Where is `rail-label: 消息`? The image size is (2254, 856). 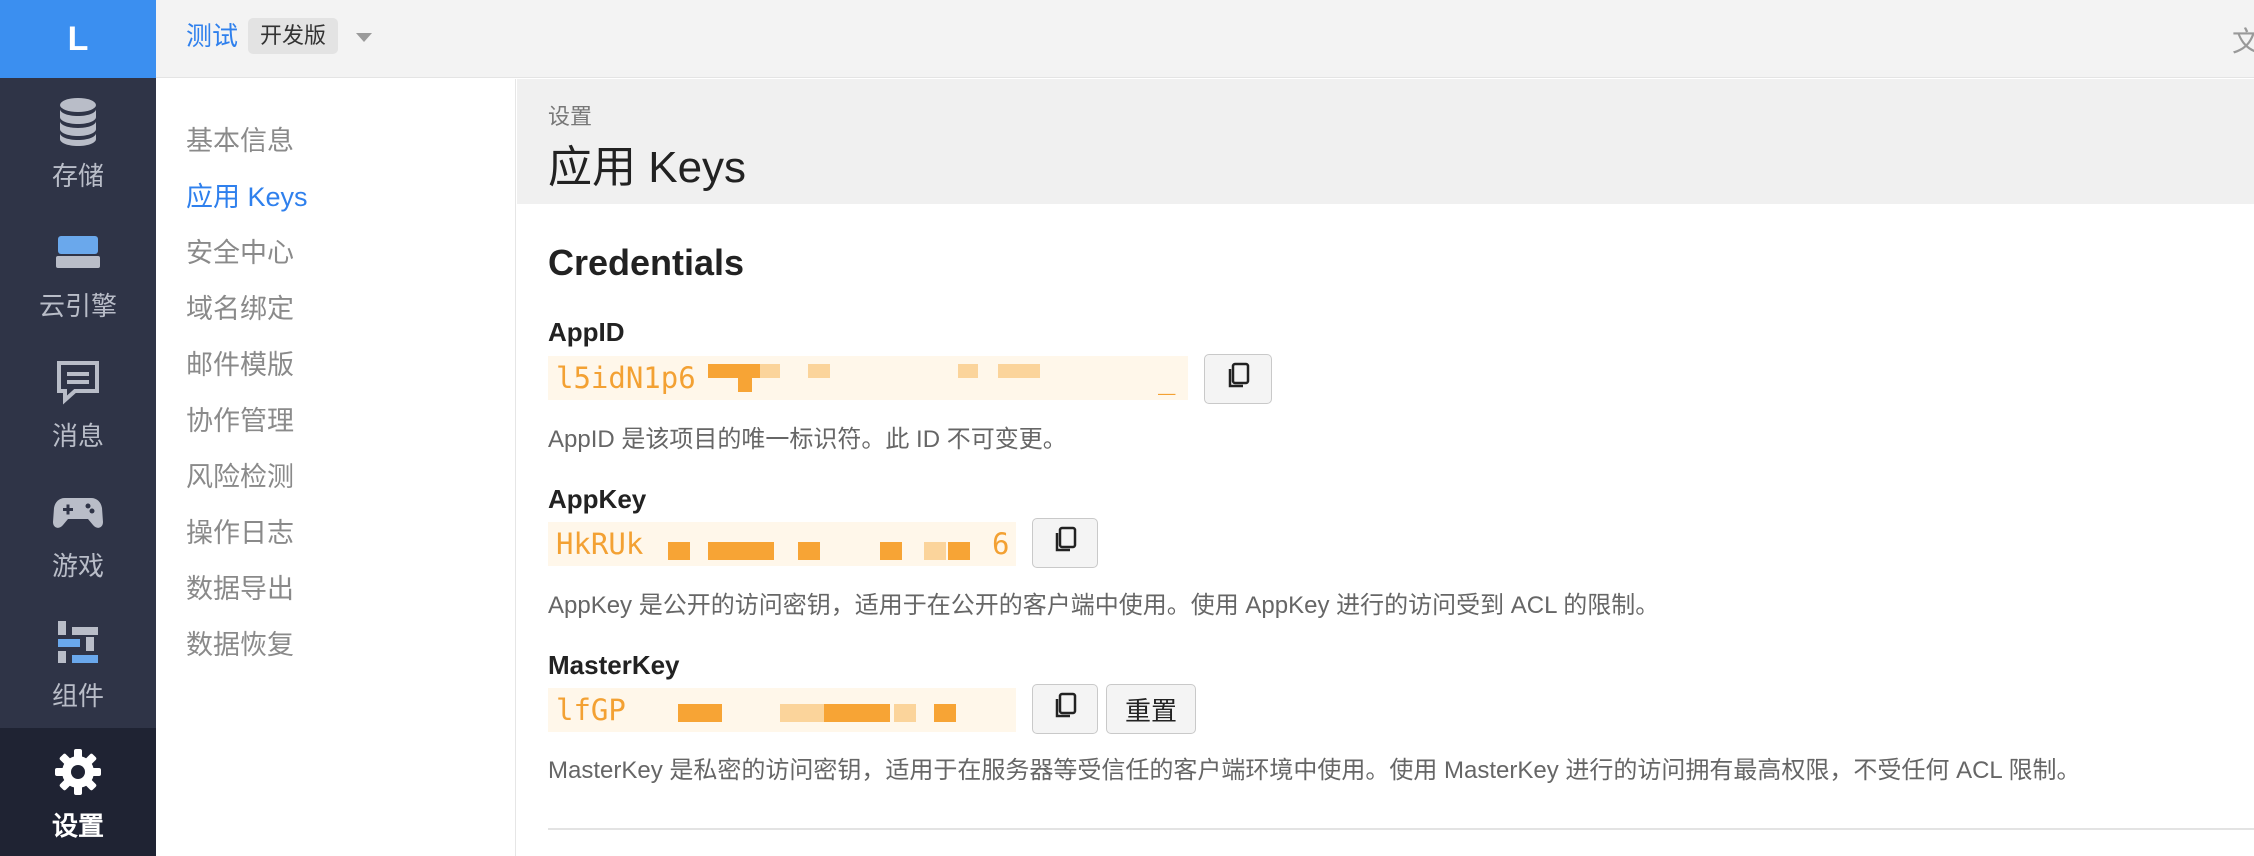
rail-label: 消息 is located at coordinates (77, 435).